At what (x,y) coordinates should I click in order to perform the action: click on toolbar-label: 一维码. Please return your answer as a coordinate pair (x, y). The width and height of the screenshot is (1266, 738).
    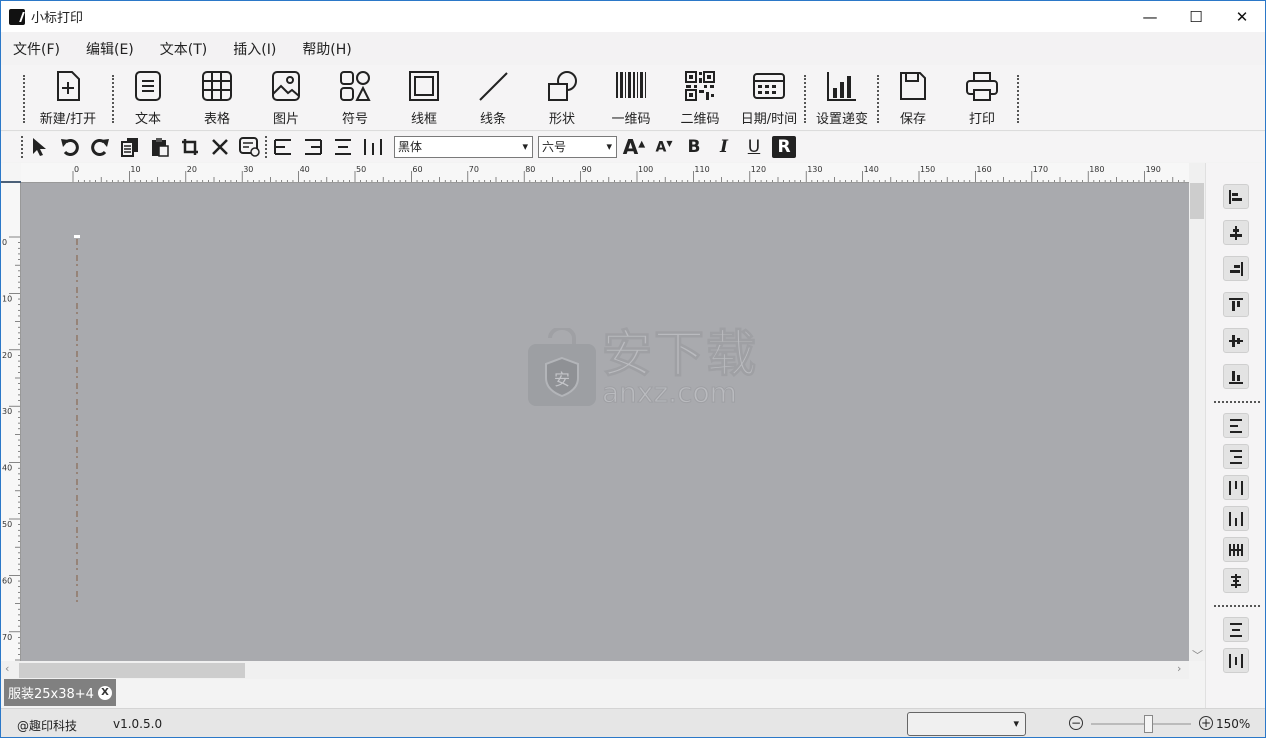
    Looking at the image, I should click on (631, 119).